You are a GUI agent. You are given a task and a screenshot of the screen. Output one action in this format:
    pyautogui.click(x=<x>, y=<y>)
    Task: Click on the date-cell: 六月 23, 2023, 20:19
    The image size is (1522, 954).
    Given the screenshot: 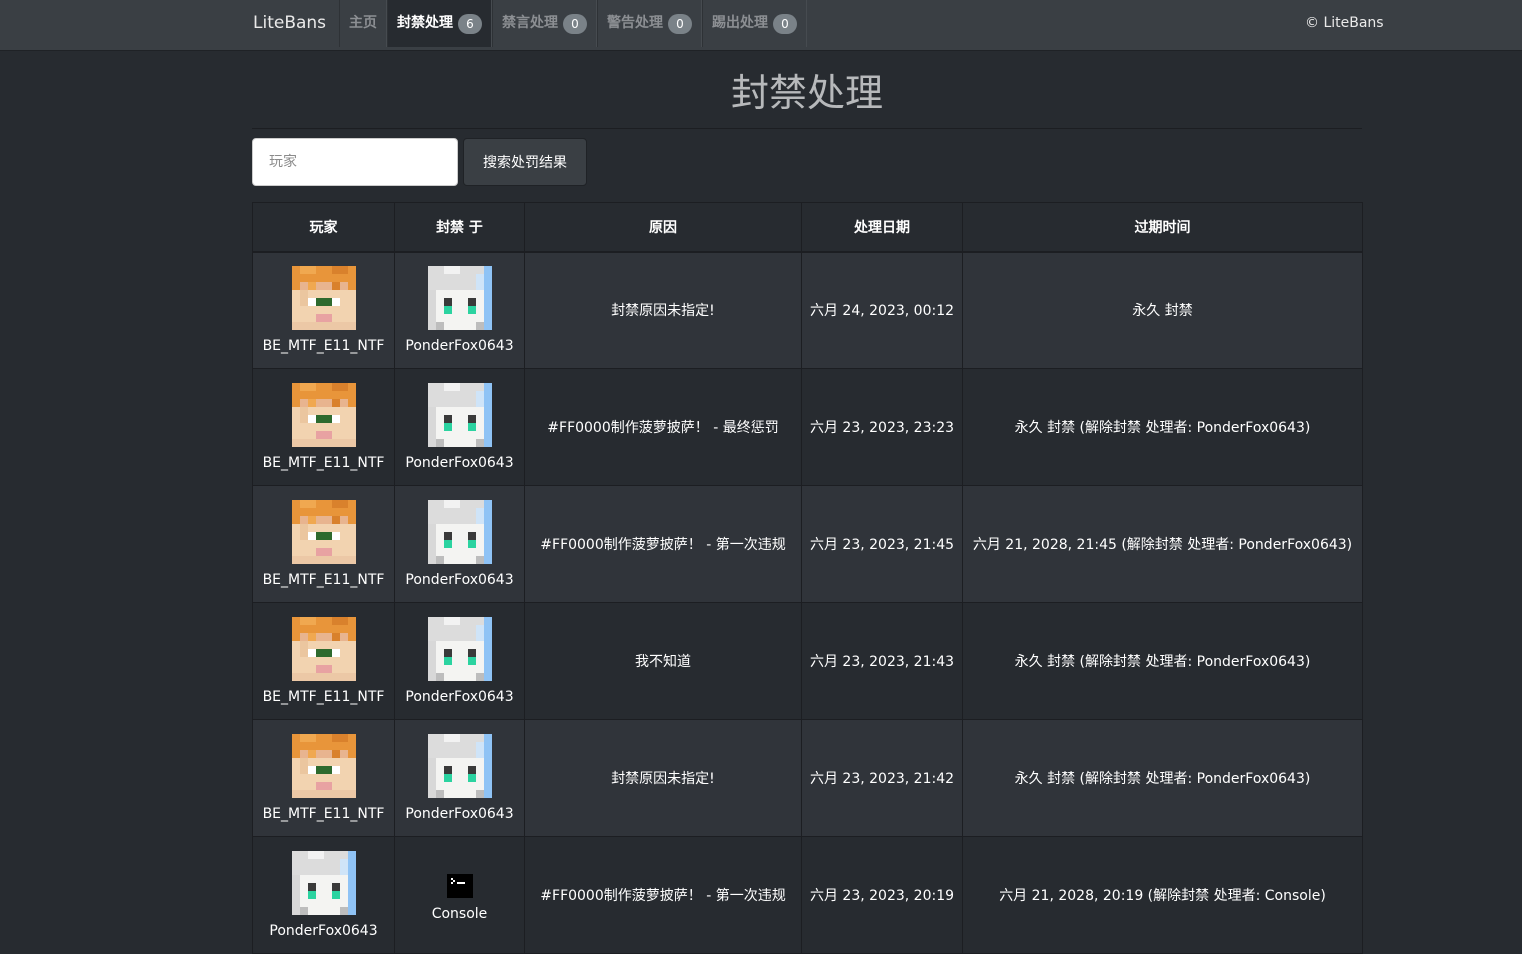 What is the action you would take?
    pyautogui.click(x=882, y=895)
    